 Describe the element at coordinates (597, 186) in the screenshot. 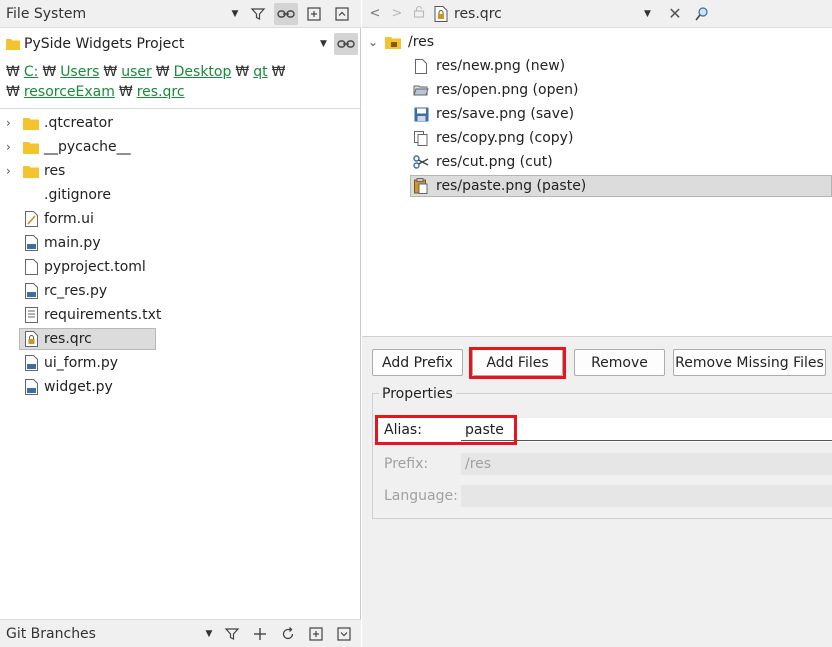

I see `resource-file-item: res/paste.png (paste)` at that location.